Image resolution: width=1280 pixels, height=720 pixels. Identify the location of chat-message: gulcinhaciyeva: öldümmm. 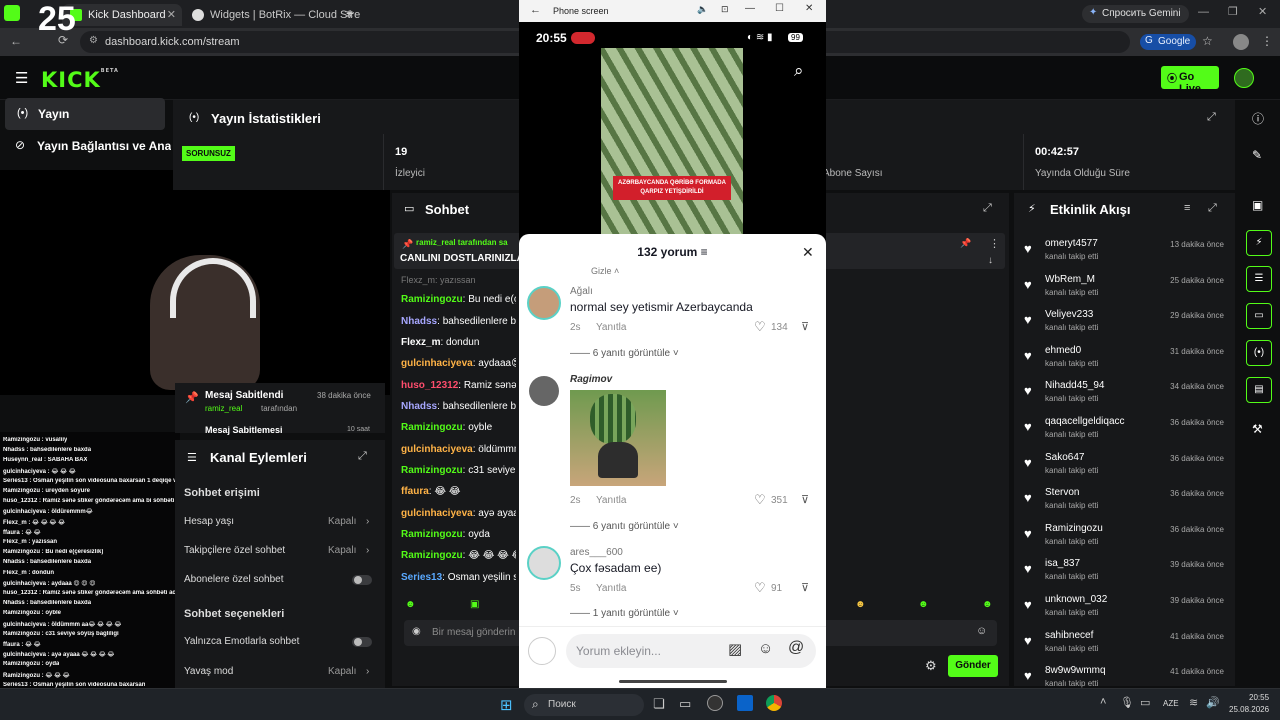
(458, 449).